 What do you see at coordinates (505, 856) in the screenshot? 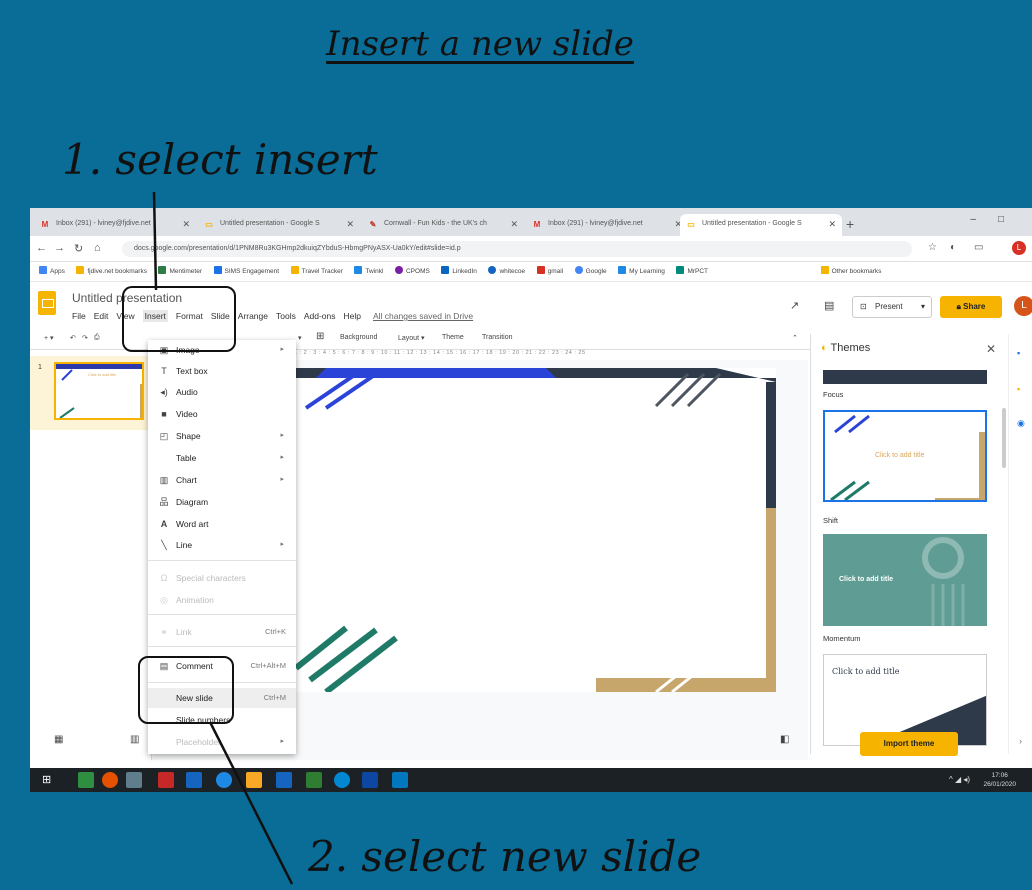
I see `instruction-step-2: 2. select new slide` at bounding box center [505, 856].